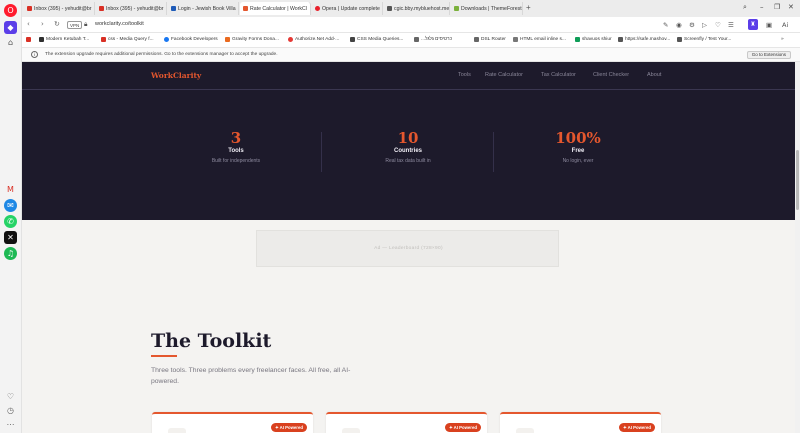 Image resolution: width=800 pixels, height=433 pixels. I want to click on extensions-icon: ♜, so click(753, 24).